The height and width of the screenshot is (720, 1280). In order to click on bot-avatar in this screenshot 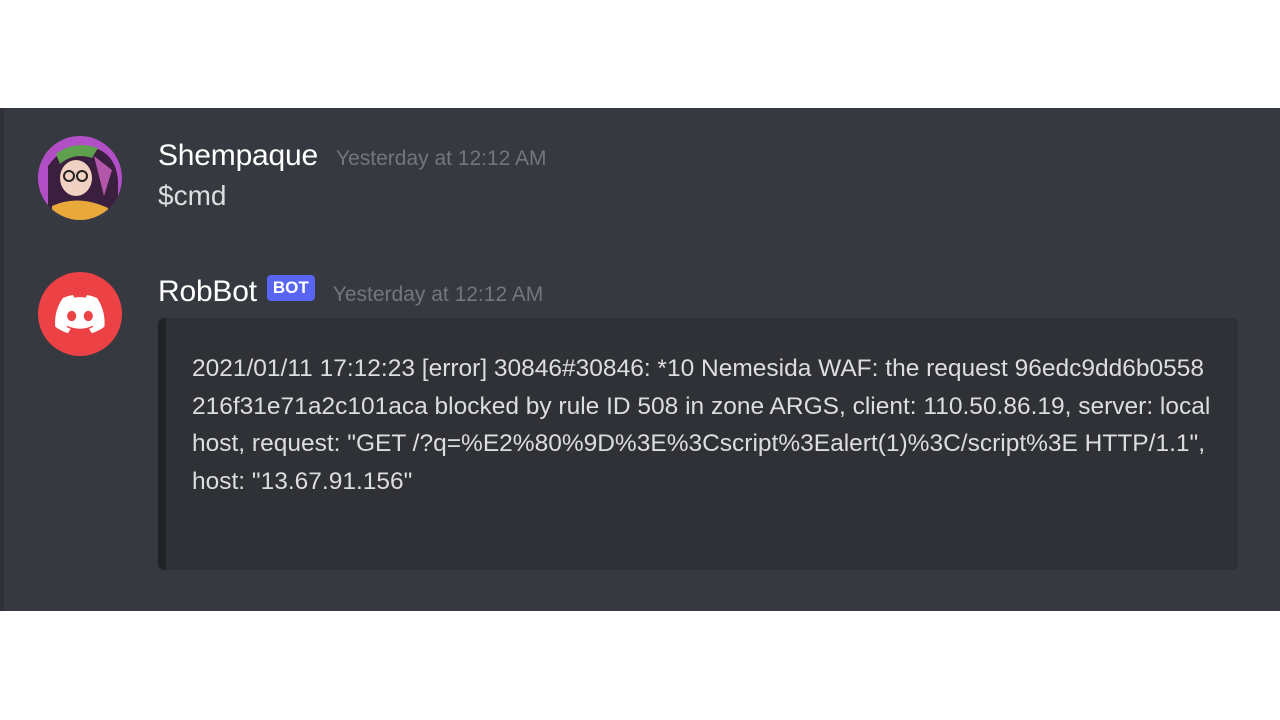, I will do `click(80, 314)`.